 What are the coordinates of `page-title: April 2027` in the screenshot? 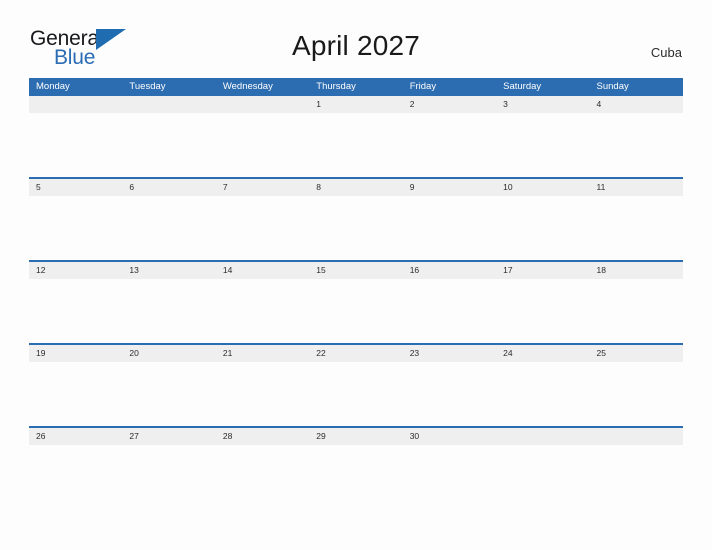 It's located at (356, 45).